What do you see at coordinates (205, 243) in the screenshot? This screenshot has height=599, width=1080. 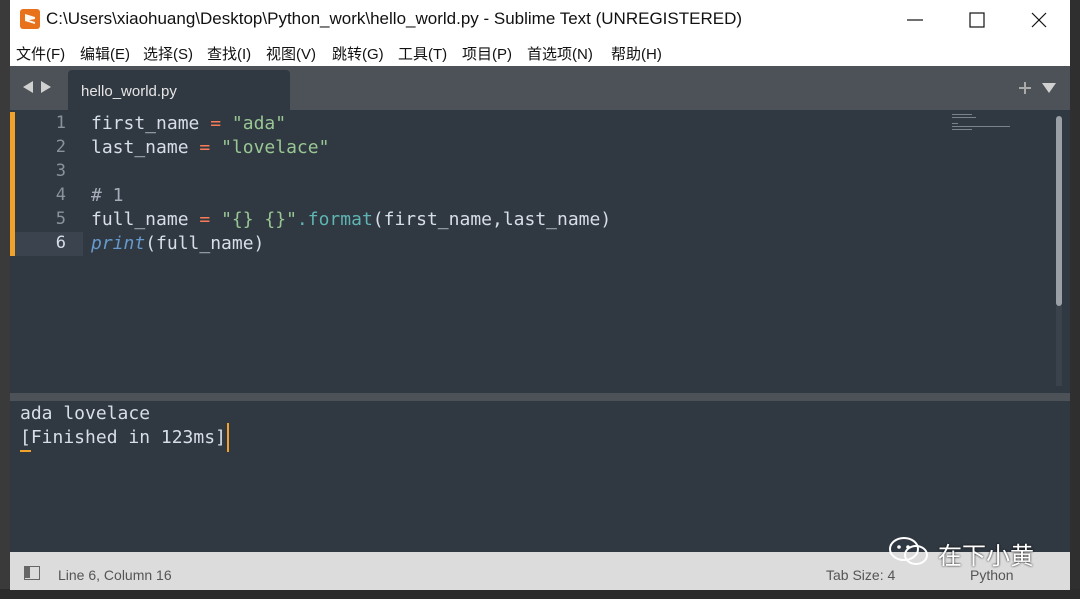 I see `token-args: (full_name)` at bounding box center [205, 243].